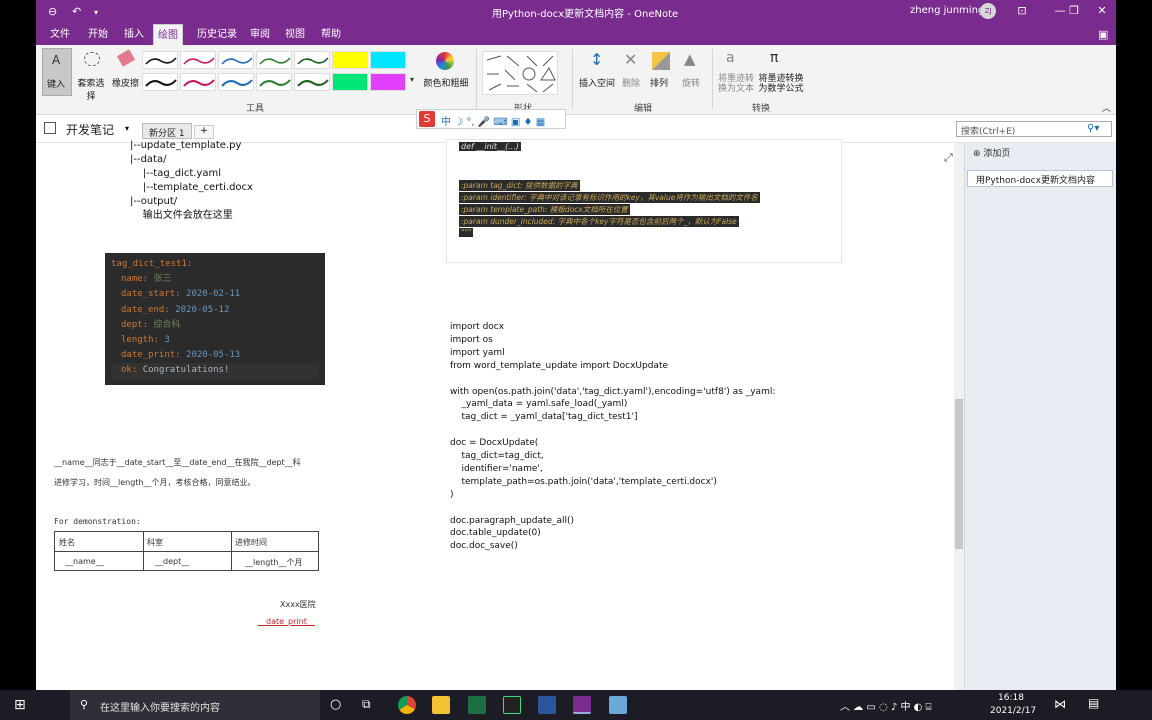 The width and height of the screenshot is (1152, 720). What do you see at coordinates (761, 109) in the screenshot?
I see `group-convert-label: 转换` at bounding box center [761, 109].